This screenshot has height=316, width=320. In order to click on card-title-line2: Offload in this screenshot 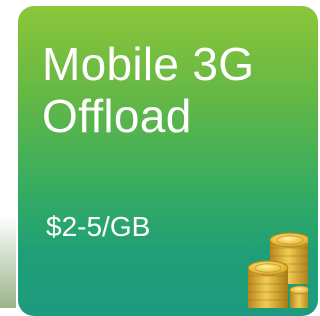, I will do `click(117, 116)`.